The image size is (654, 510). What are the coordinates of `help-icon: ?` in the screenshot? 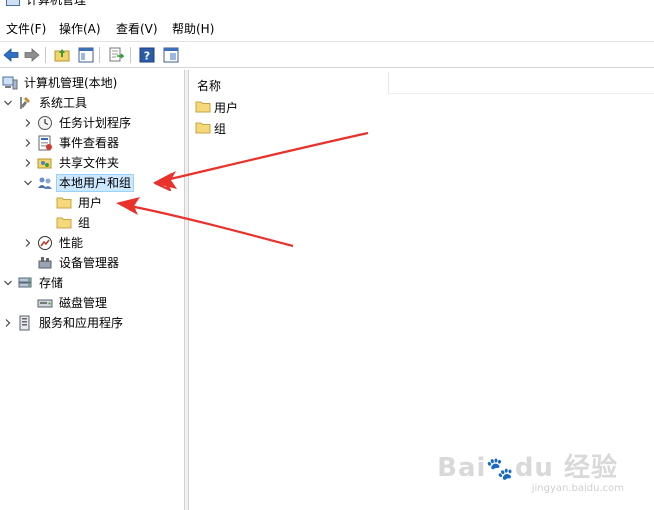 It's located at (147, 55).